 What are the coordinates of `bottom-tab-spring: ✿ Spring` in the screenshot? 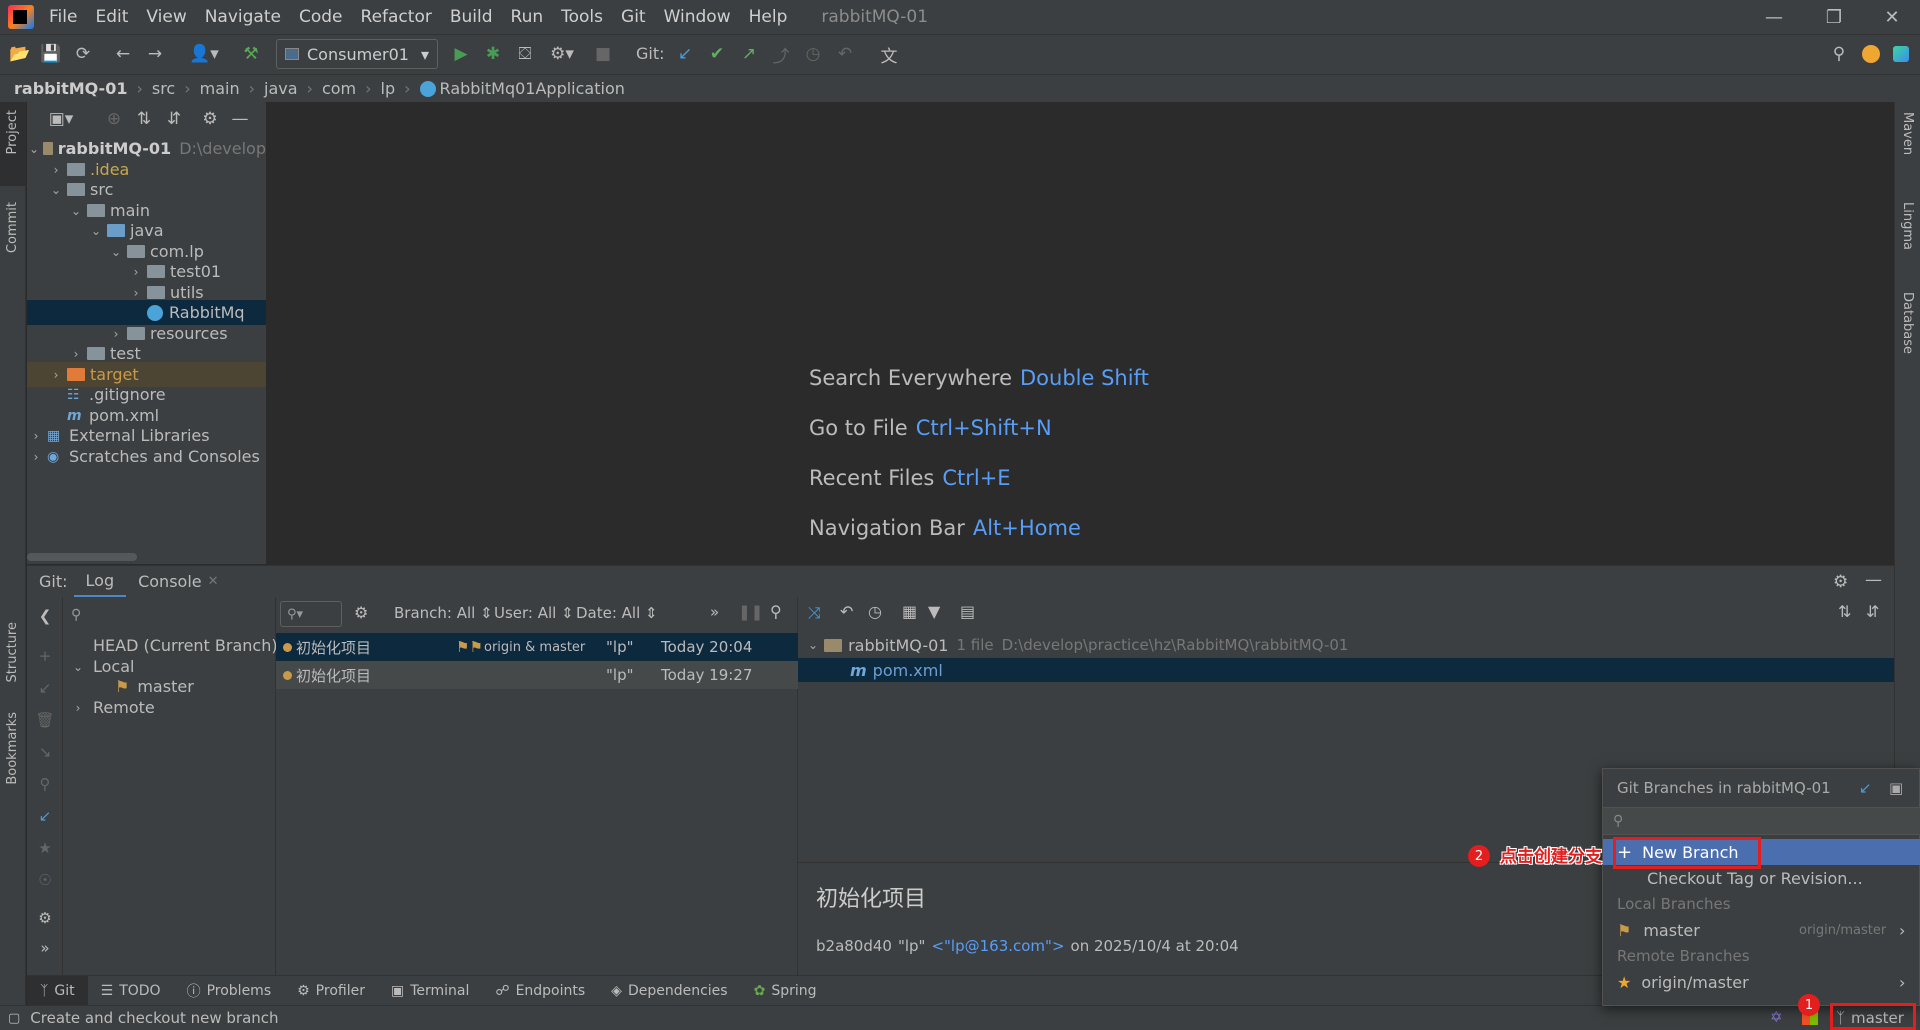 It's located at (785, 991).